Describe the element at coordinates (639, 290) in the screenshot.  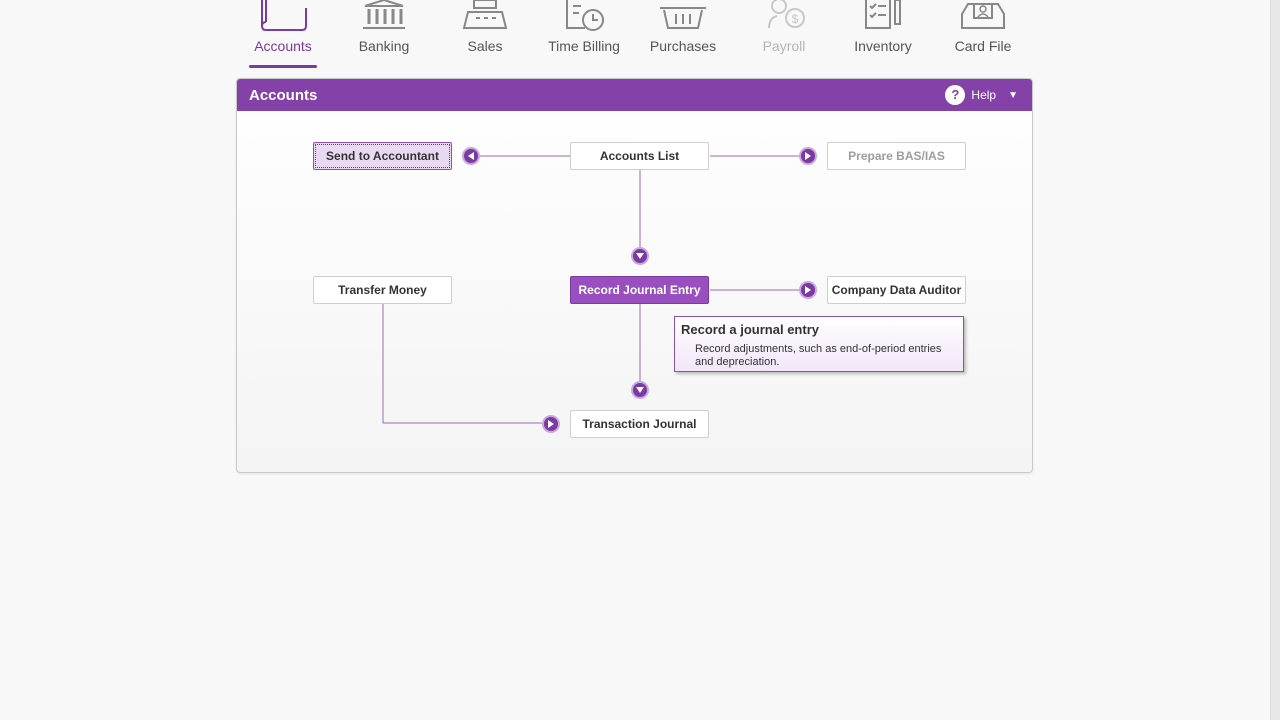
I see `record-journal-entry-button: Record Journal Entry` at that location.